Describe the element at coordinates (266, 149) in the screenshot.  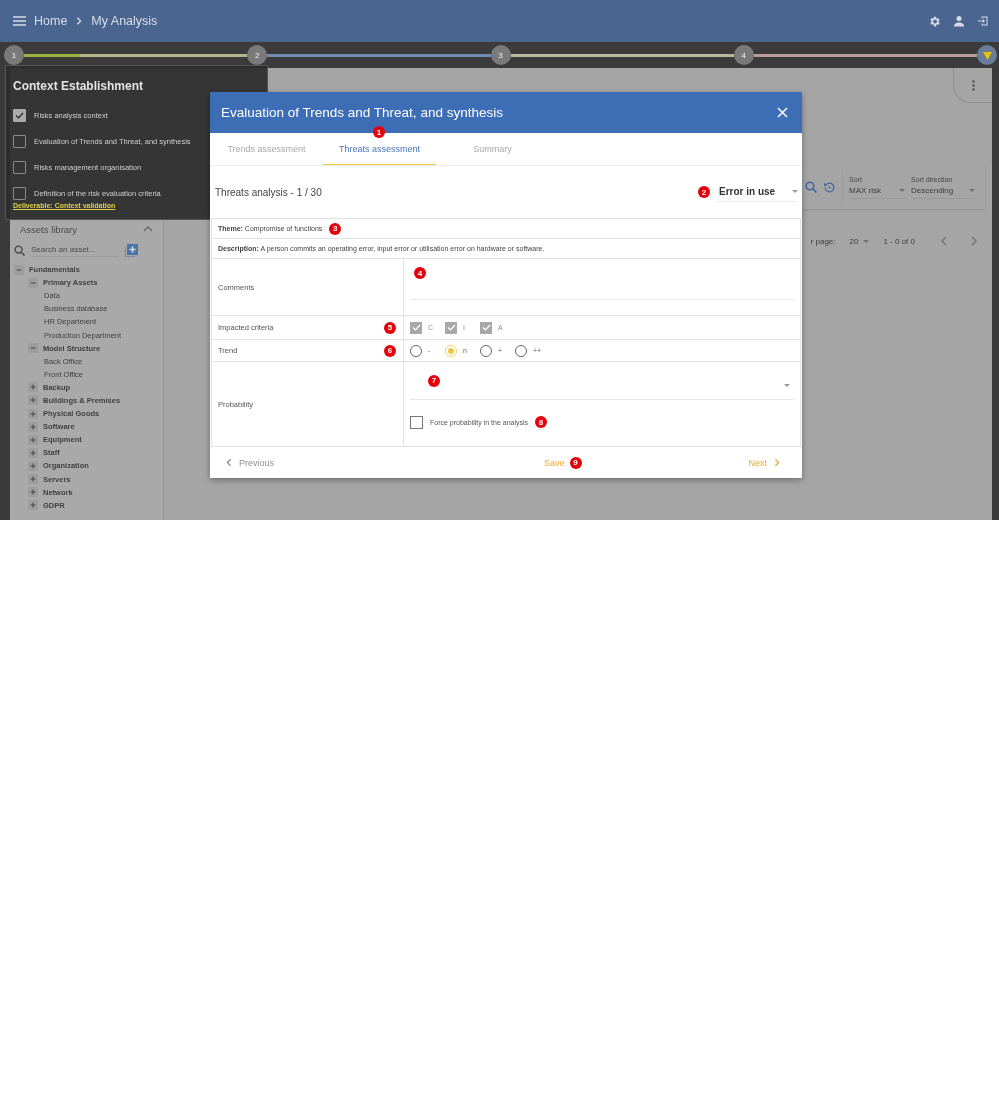
I see `tab: Trends assessment` at that location.